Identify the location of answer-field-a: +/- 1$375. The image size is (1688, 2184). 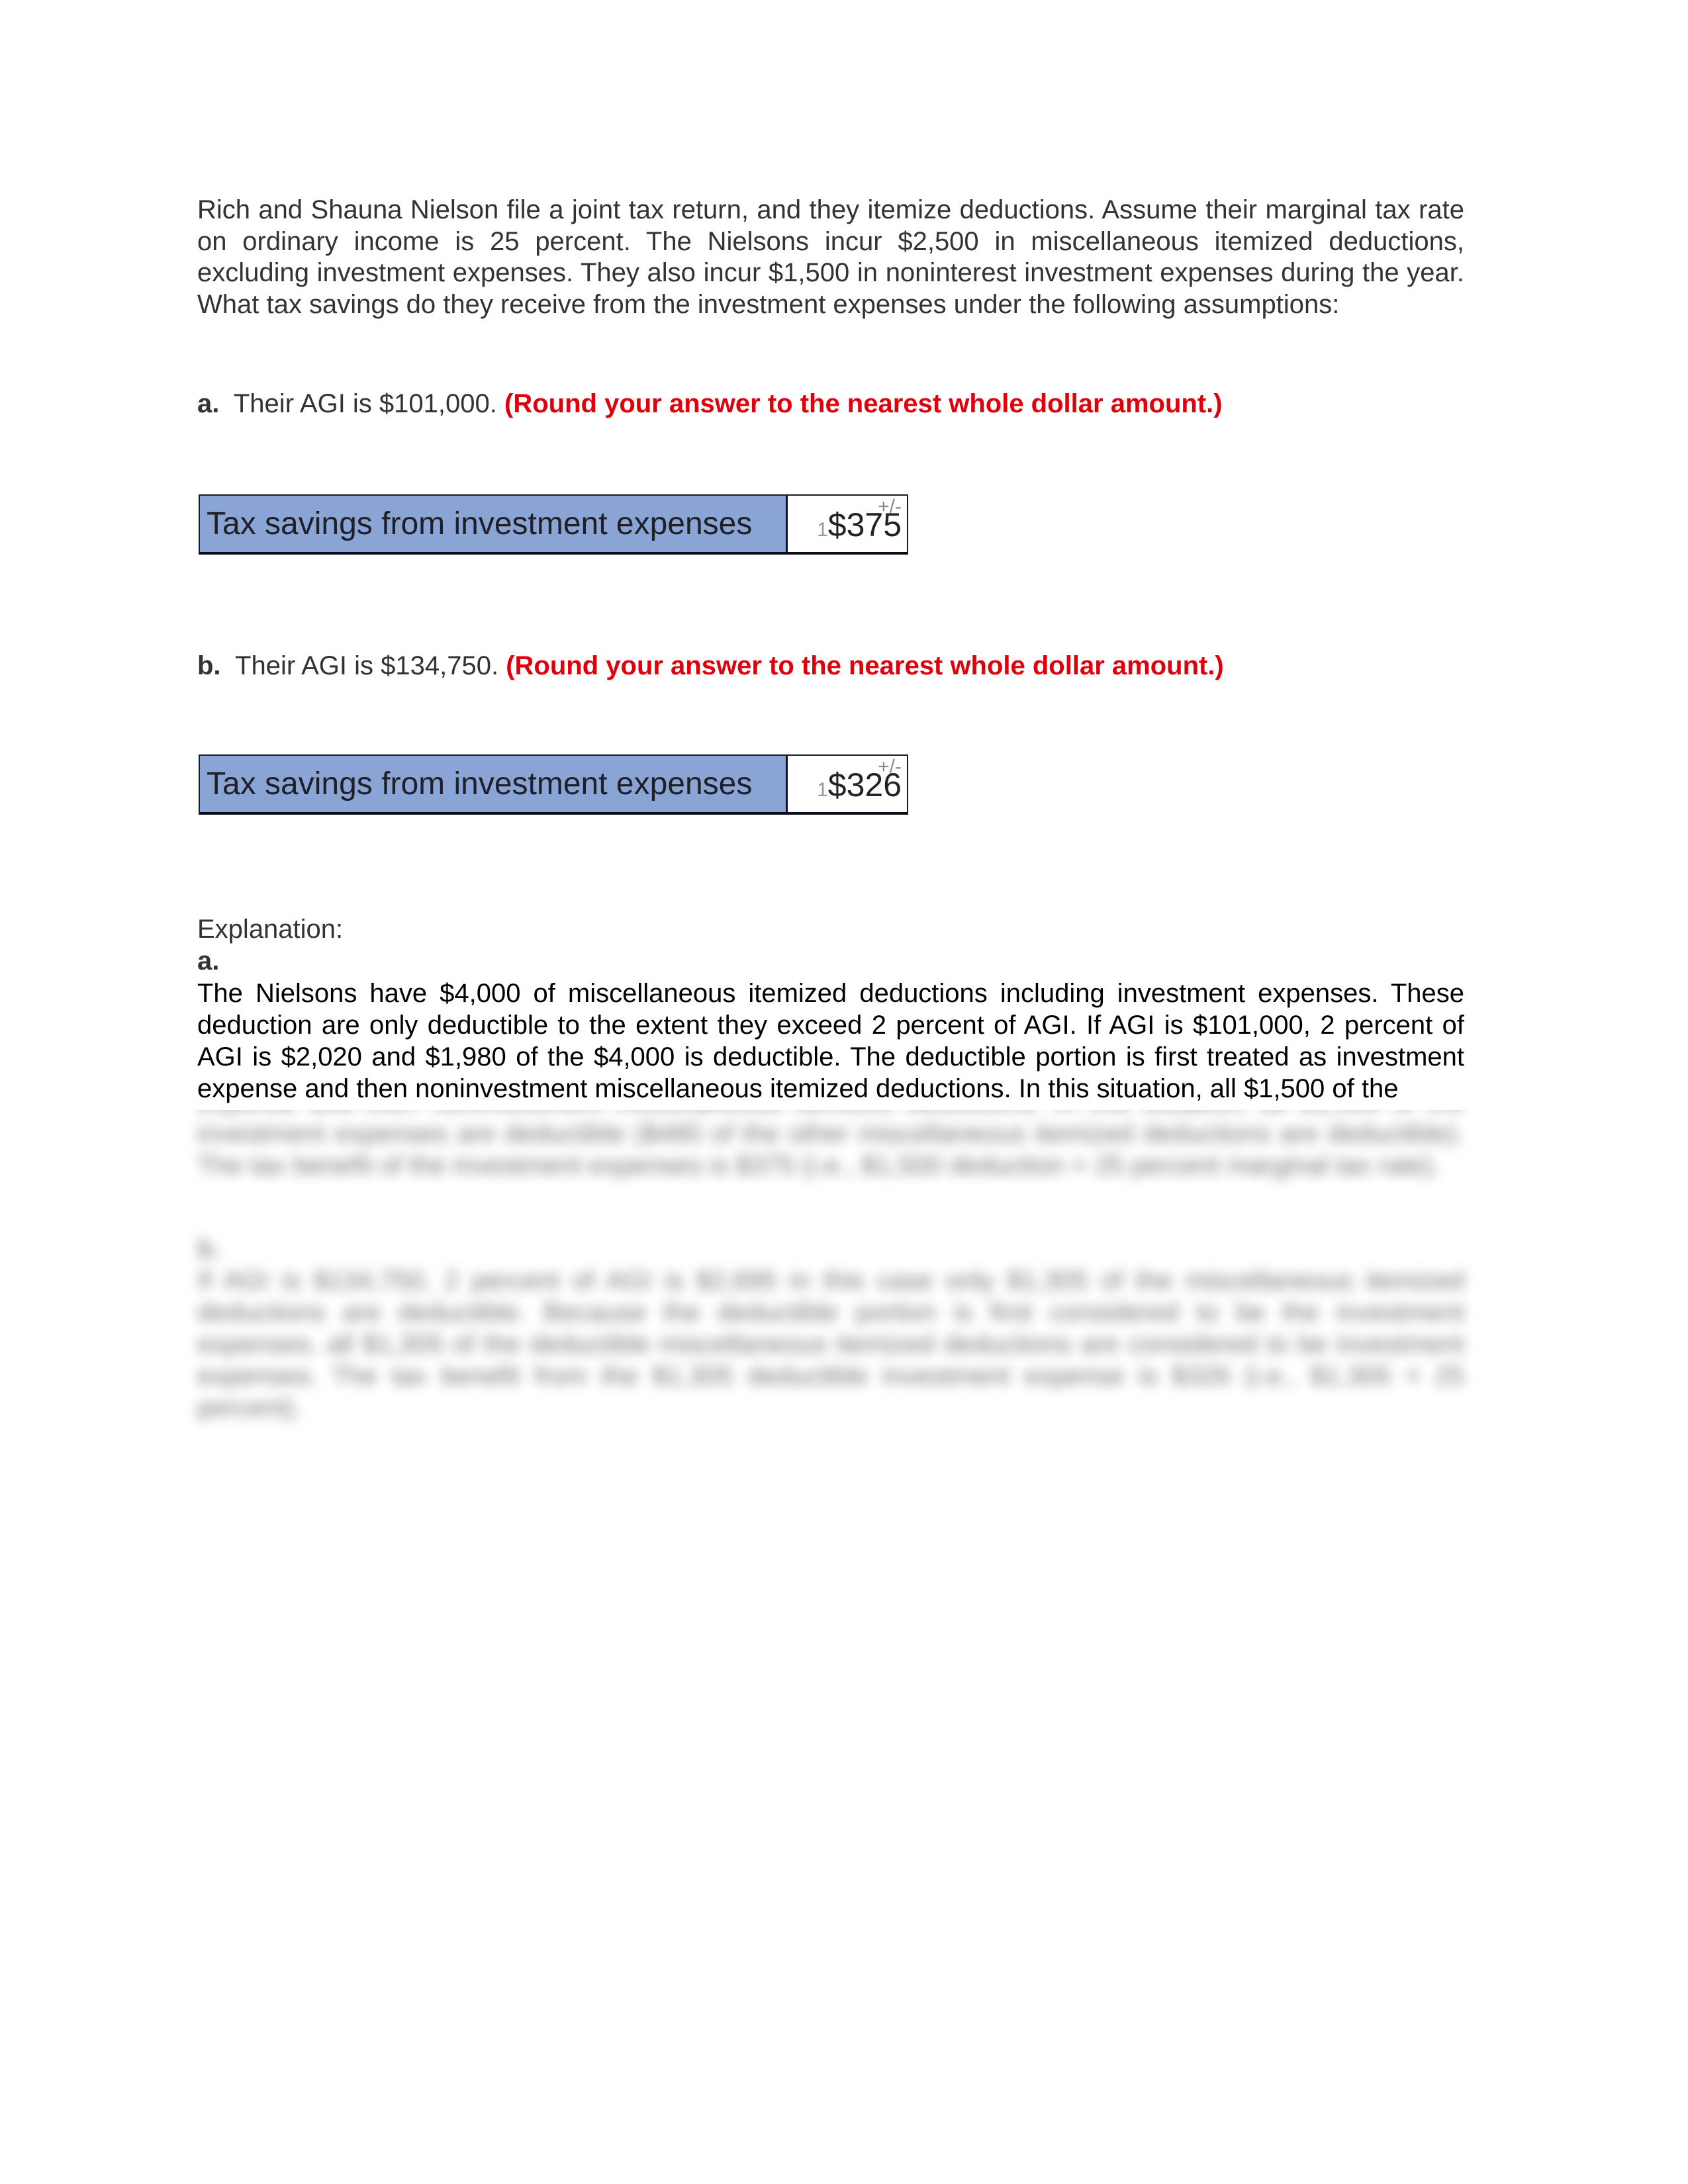
(847, 524).